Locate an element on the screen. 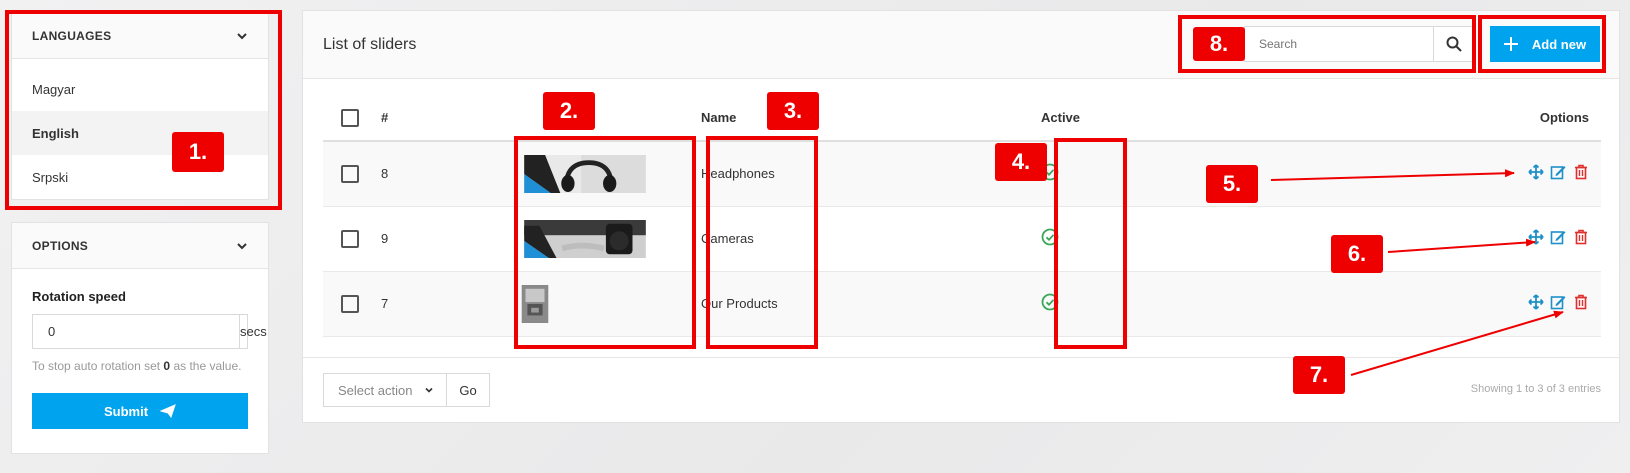  search-button is located at coordinates (1453, 44).